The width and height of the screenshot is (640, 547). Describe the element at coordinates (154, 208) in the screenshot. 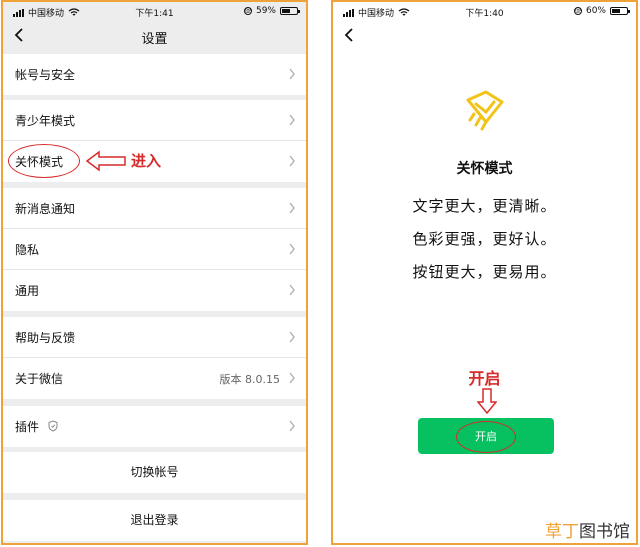

I see `settings-item-notifications: 新消息通知` at that location.